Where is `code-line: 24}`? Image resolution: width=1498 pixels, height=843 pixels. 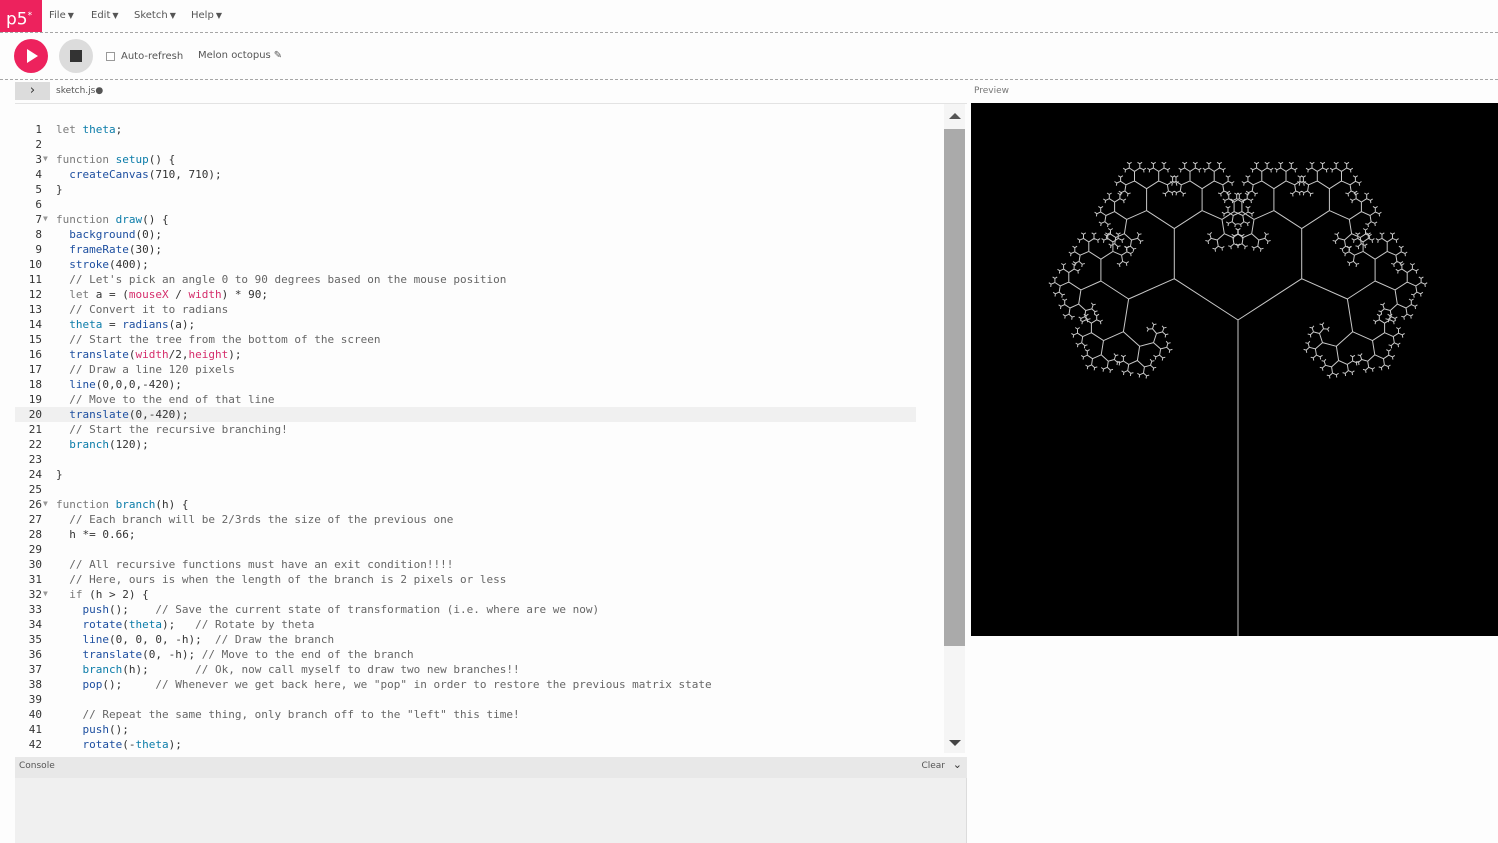
code-line: 24} is located at coordinates (480, 474).